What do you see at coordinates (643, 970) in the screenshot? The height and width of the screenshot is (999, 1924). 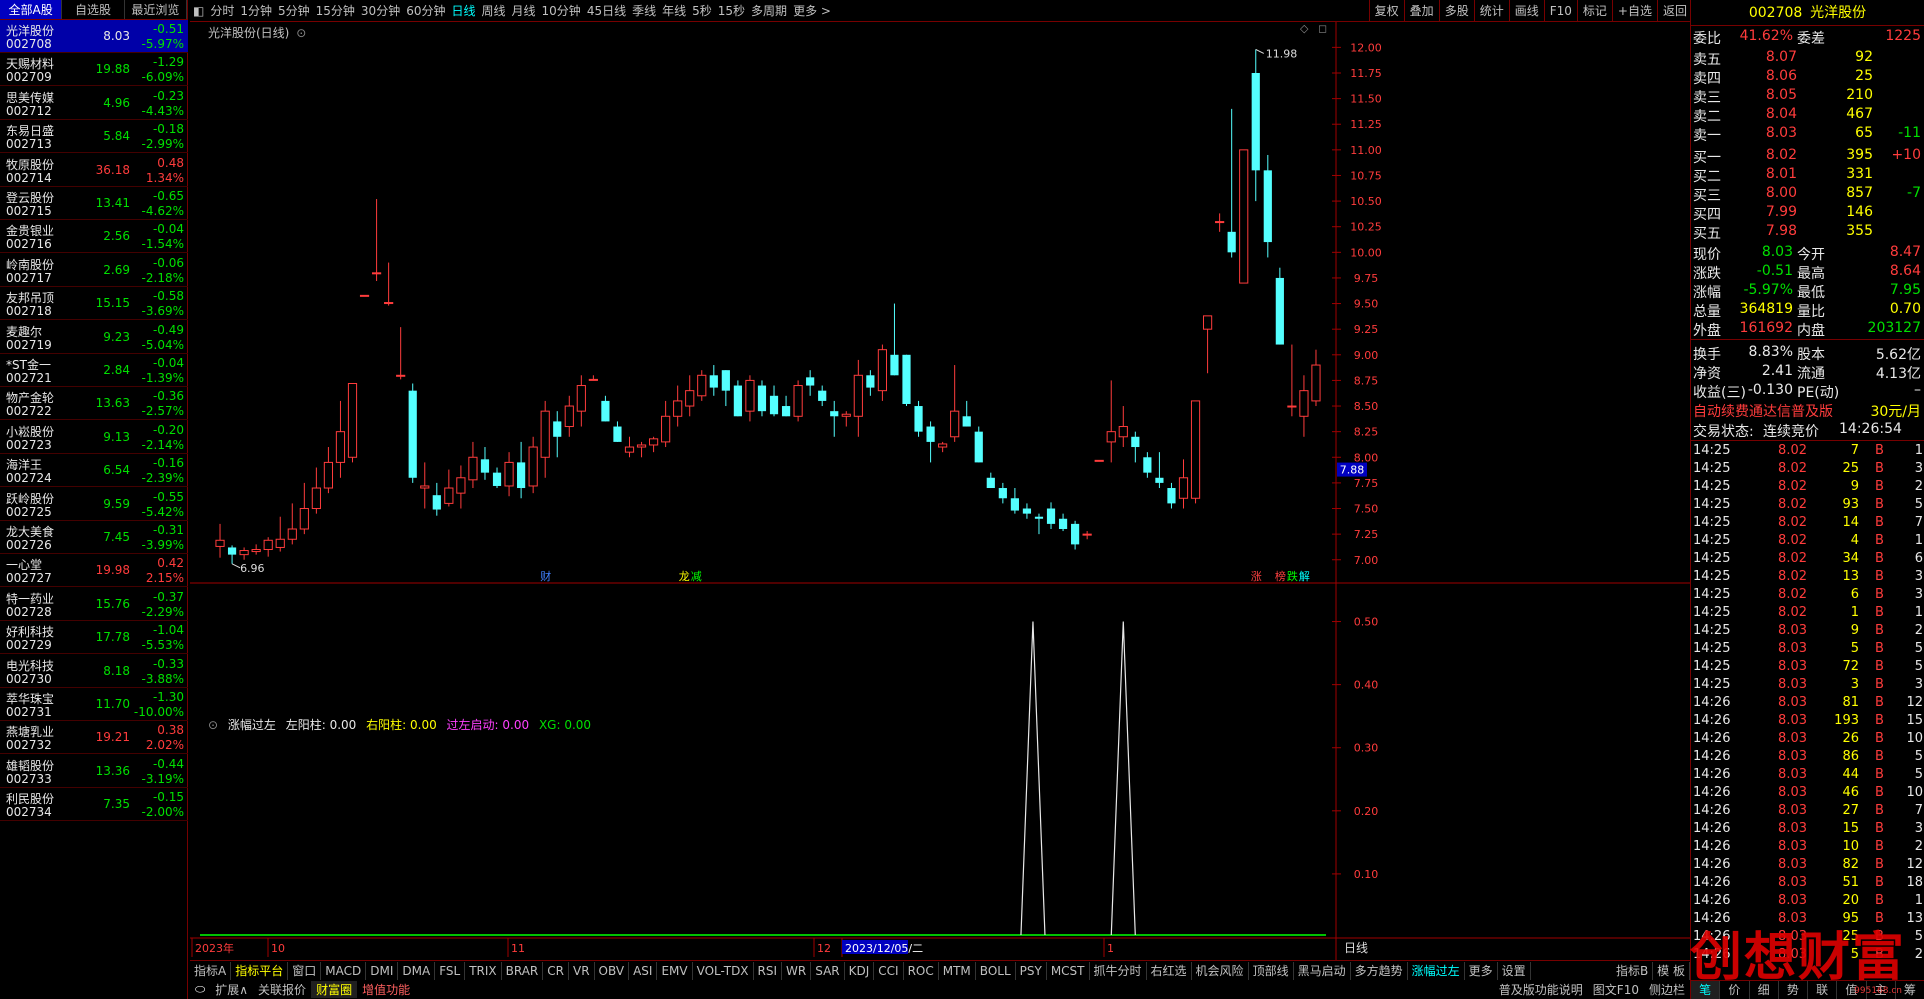 I see `indicator-tab: ASI` at bounding box center [643, 970].